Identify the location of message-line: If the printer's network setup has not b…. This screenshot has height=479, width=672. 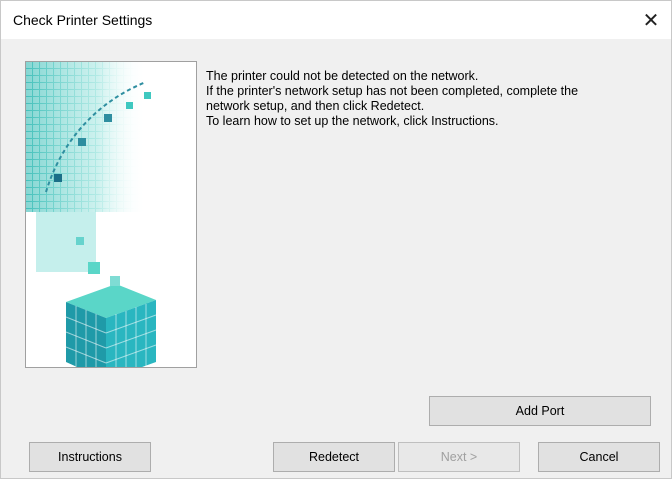
(392, 91).